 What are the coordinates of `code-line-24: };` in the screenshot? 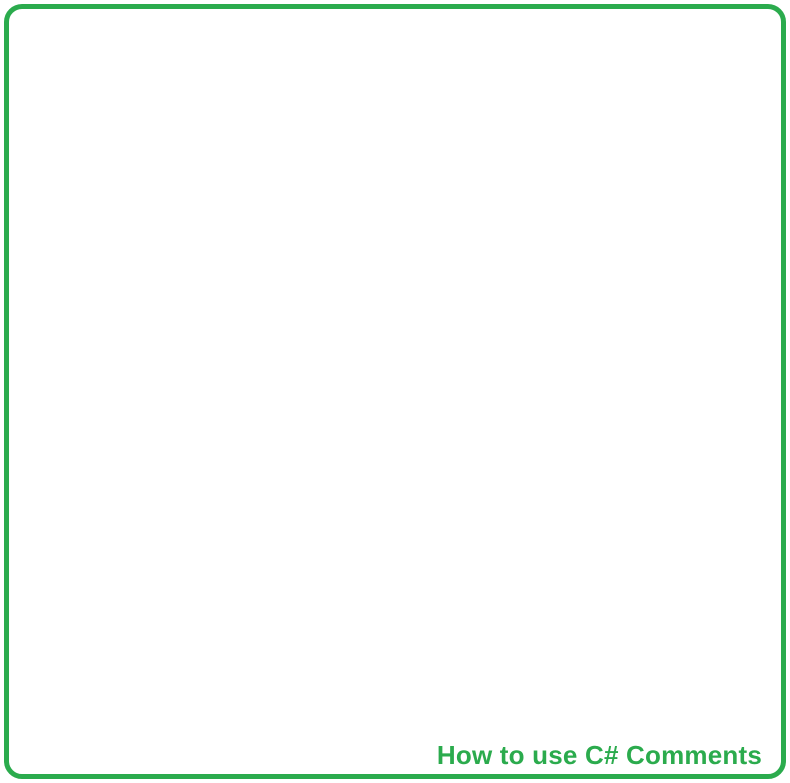 It's located at (377, 462).